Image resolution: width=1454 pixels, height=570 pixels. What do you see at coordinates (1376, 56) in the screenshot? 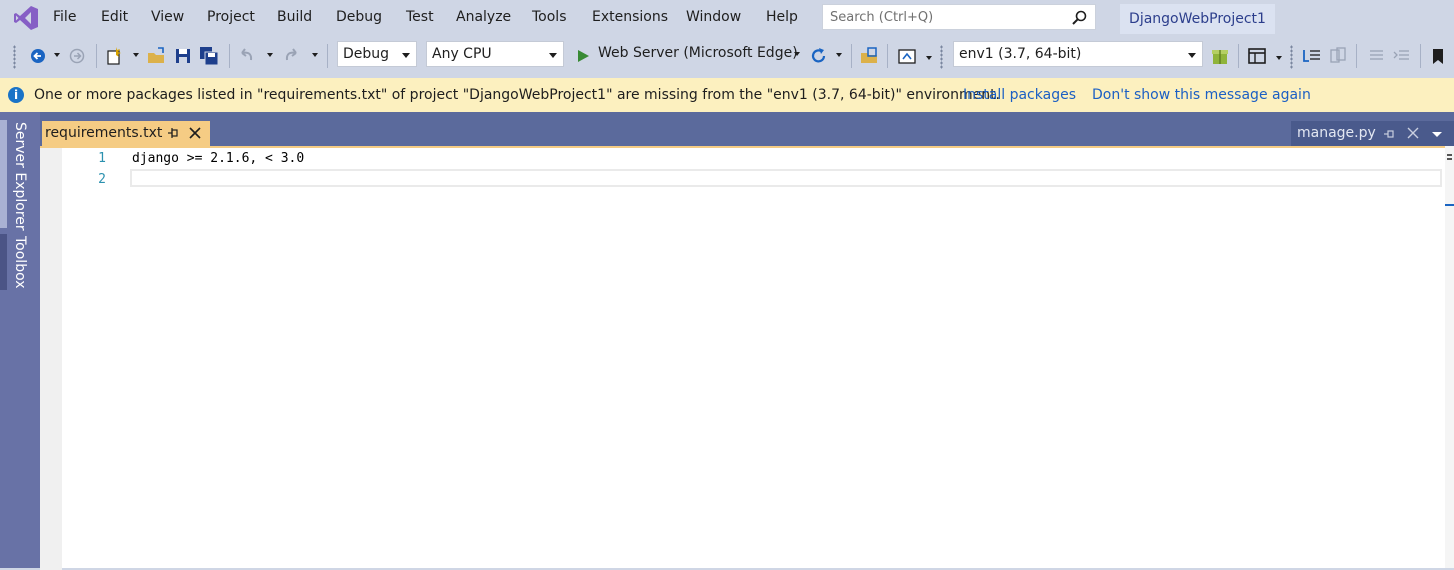
I see `decrease-indent-icon` at bounding box center [1376, 56].